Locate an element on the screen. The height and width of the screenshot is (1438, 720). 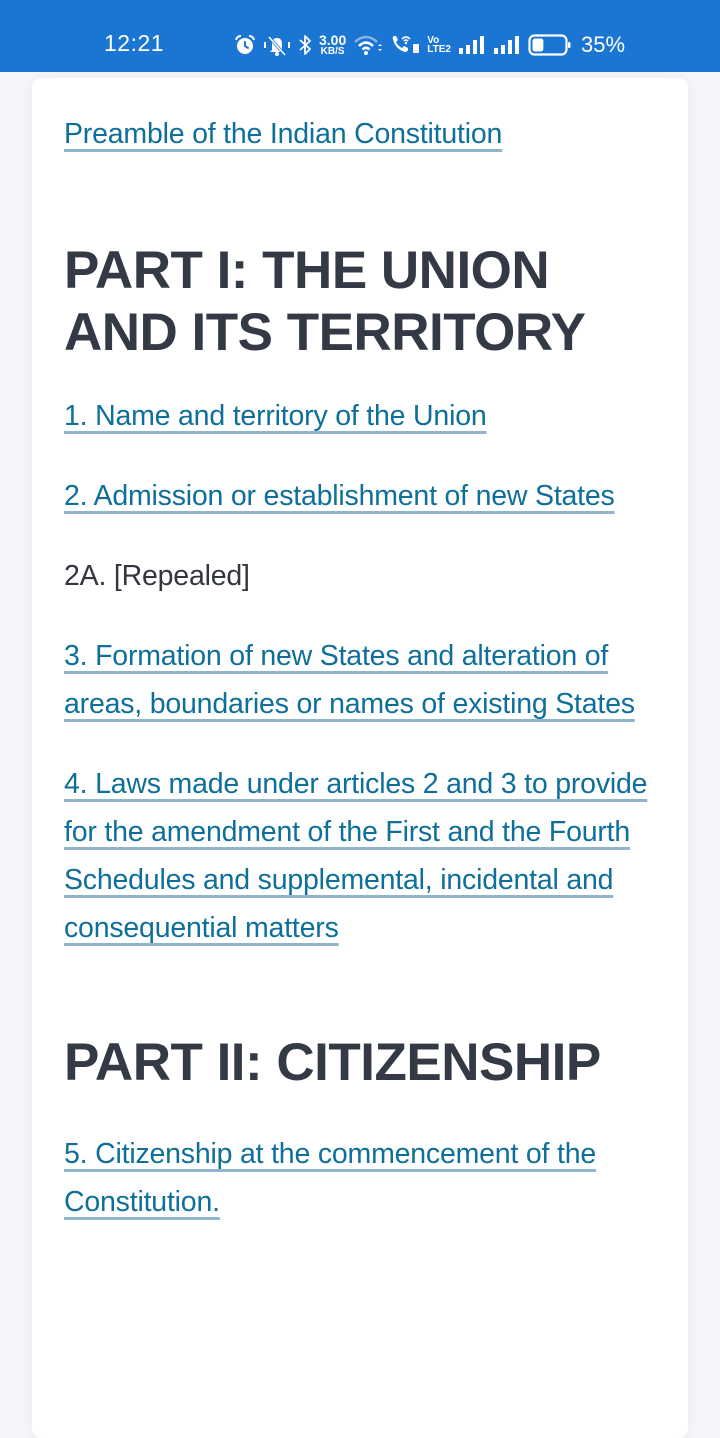
volte-icon: Vo LTE2 is located at coordinates (439, 45).